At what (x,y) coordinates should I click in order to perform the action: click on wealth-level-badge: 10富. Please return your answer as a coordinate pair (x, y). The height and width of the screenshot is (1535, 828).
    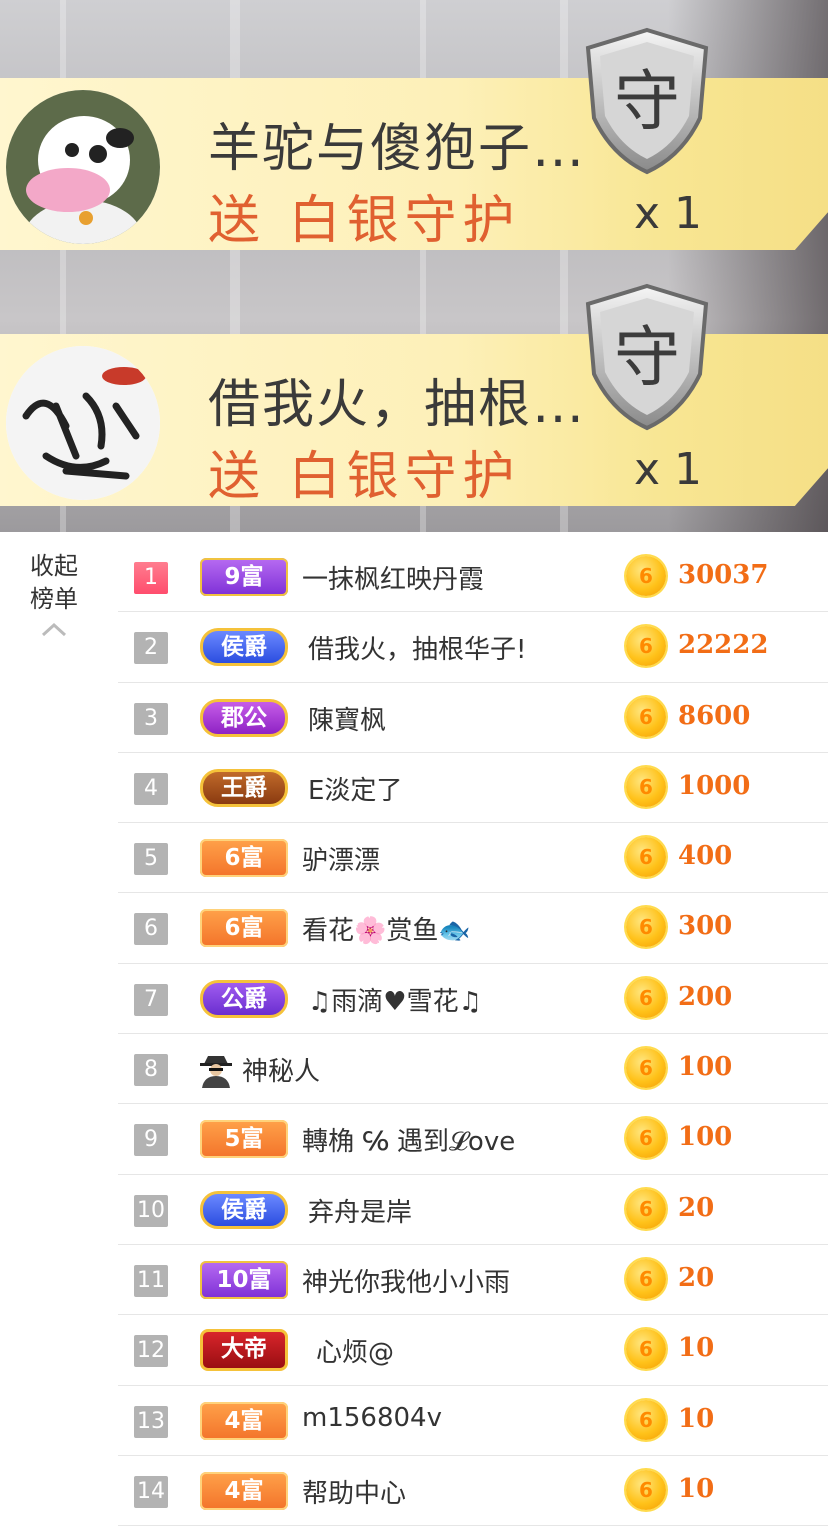
    Looking at the image, I should click on (244, 1279).